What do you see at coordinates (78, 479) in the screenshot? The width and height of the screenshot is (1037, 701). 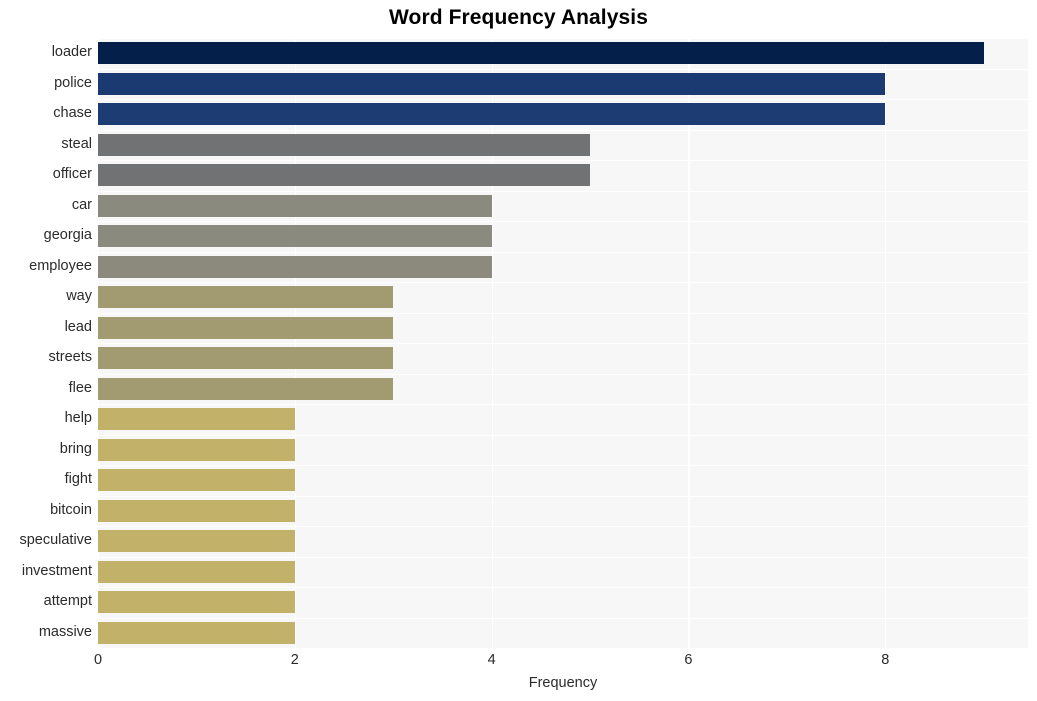 I see `y-tick-label: fight` at bounding box center [78, 479].